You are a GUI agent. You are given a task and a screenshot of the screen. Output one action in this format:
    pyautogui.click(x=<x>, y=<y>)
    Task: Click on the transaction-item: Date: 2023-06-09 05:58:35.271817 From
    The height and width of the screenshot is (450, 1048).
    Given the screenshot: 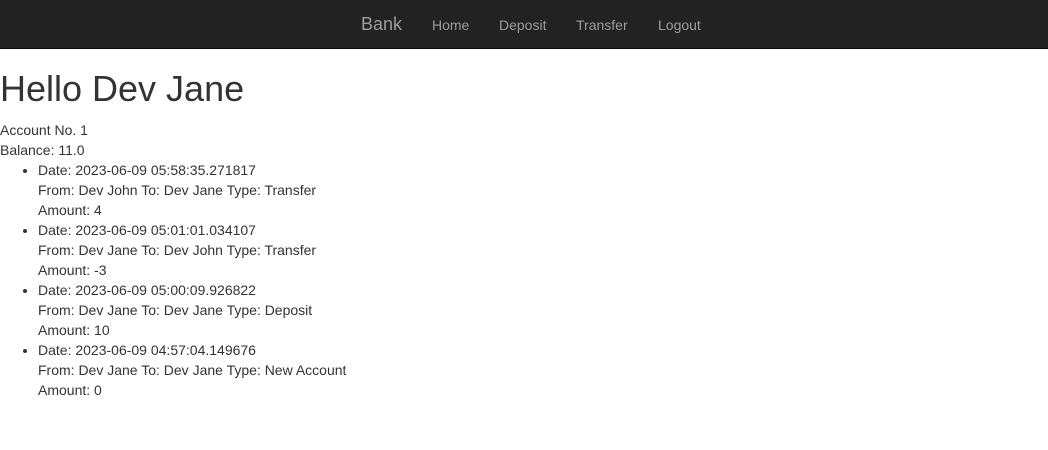 What is the action you would take?
    pyautogui.click(x=192, y=190)
    